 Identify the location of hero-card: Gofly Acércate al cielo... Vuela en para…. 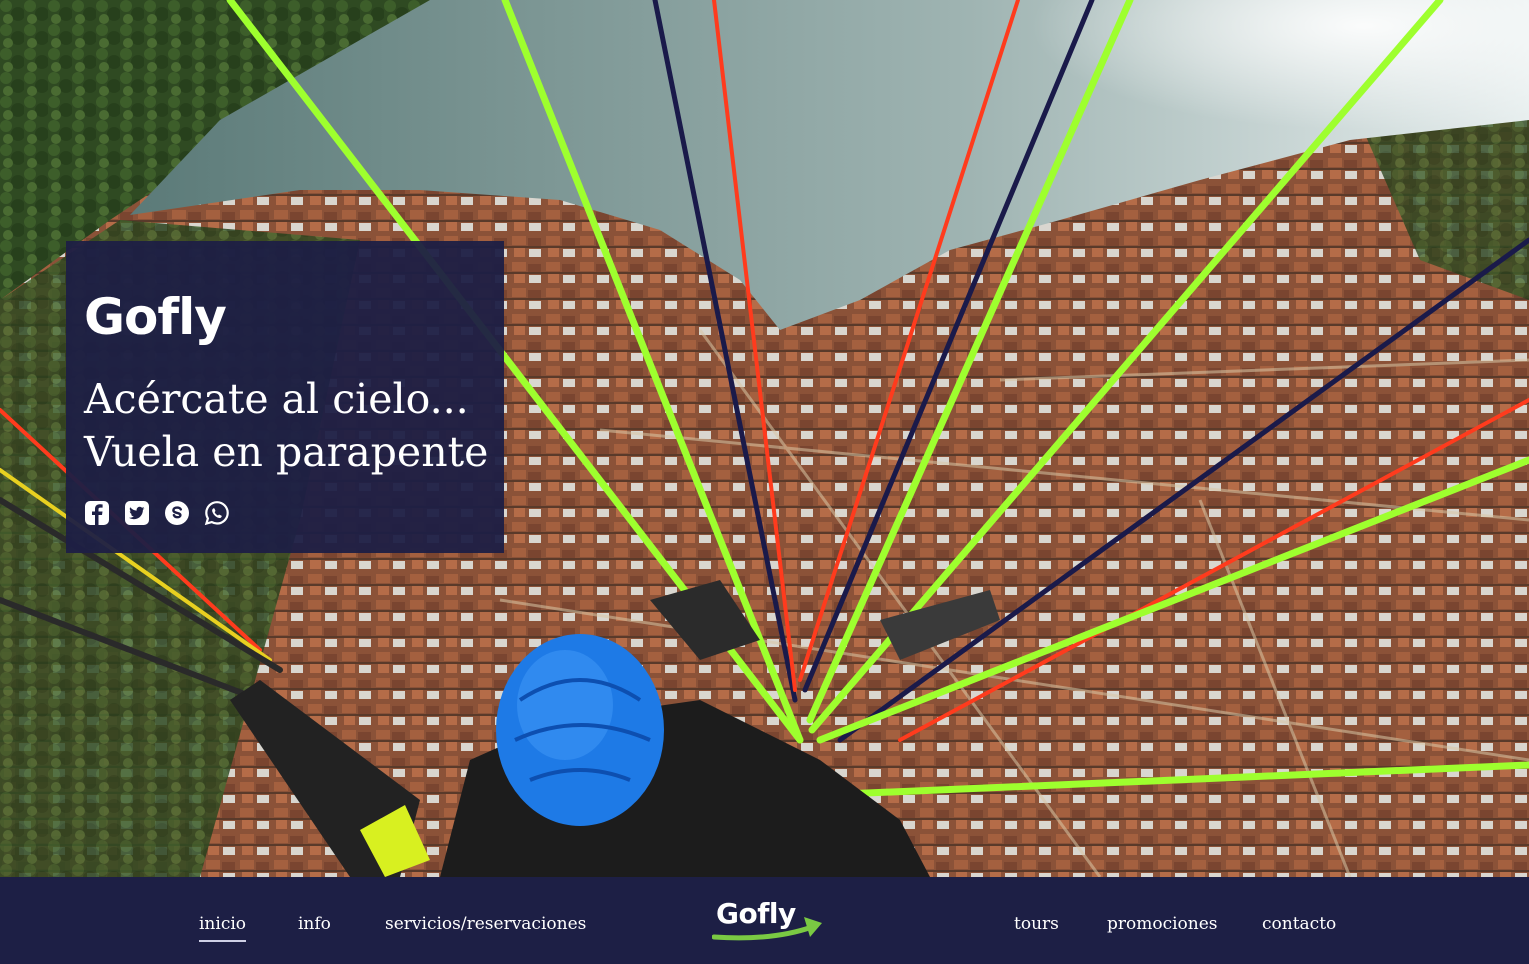
(285, 397).